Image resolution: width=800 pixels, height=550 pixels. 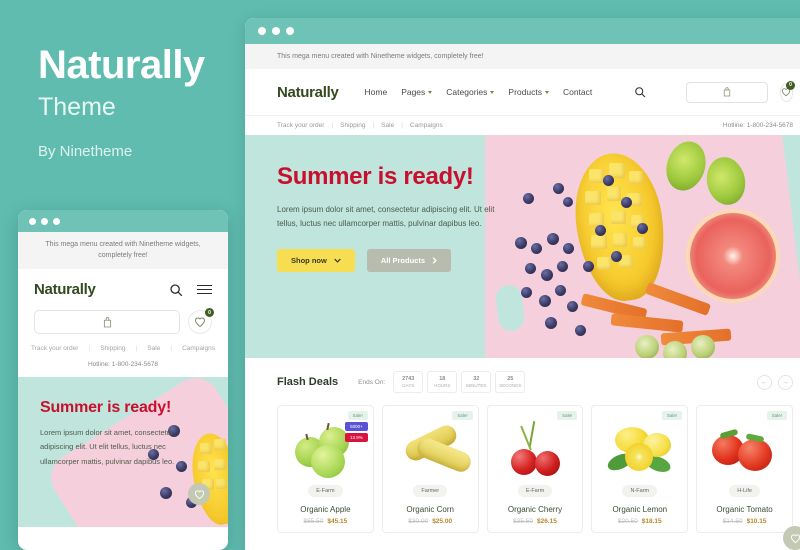 I want to click on product-brand: N-Farm, so click(x=640, y=491).